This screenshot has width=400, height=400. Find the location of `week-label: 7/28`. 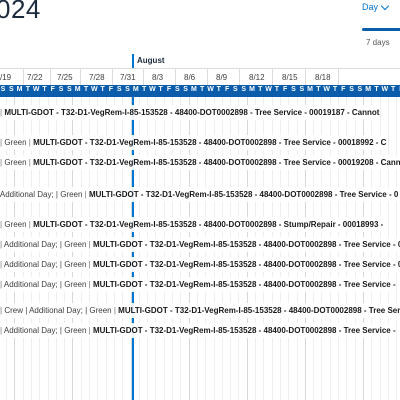

week-label: 7/28 is located at coordinates (97, 77).